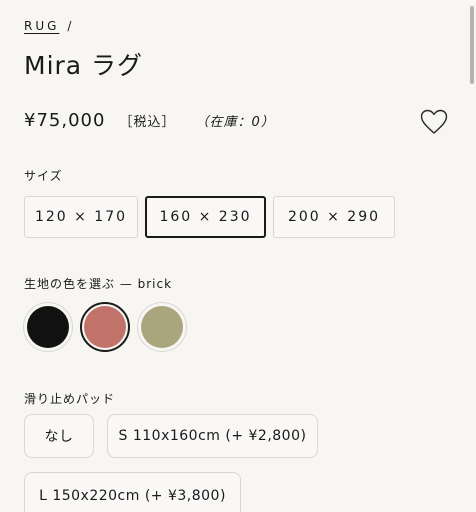  I want to click on color-swatch-olive, so click(162, 327).